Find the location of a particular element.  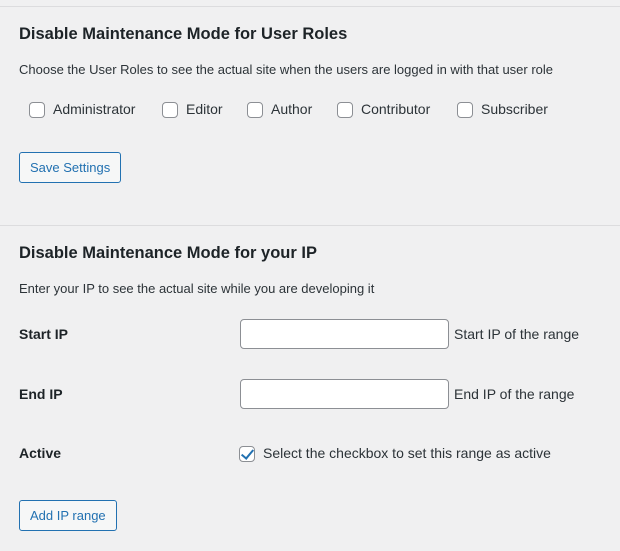

role-label: Contributor is located at coordinates (396, 109).